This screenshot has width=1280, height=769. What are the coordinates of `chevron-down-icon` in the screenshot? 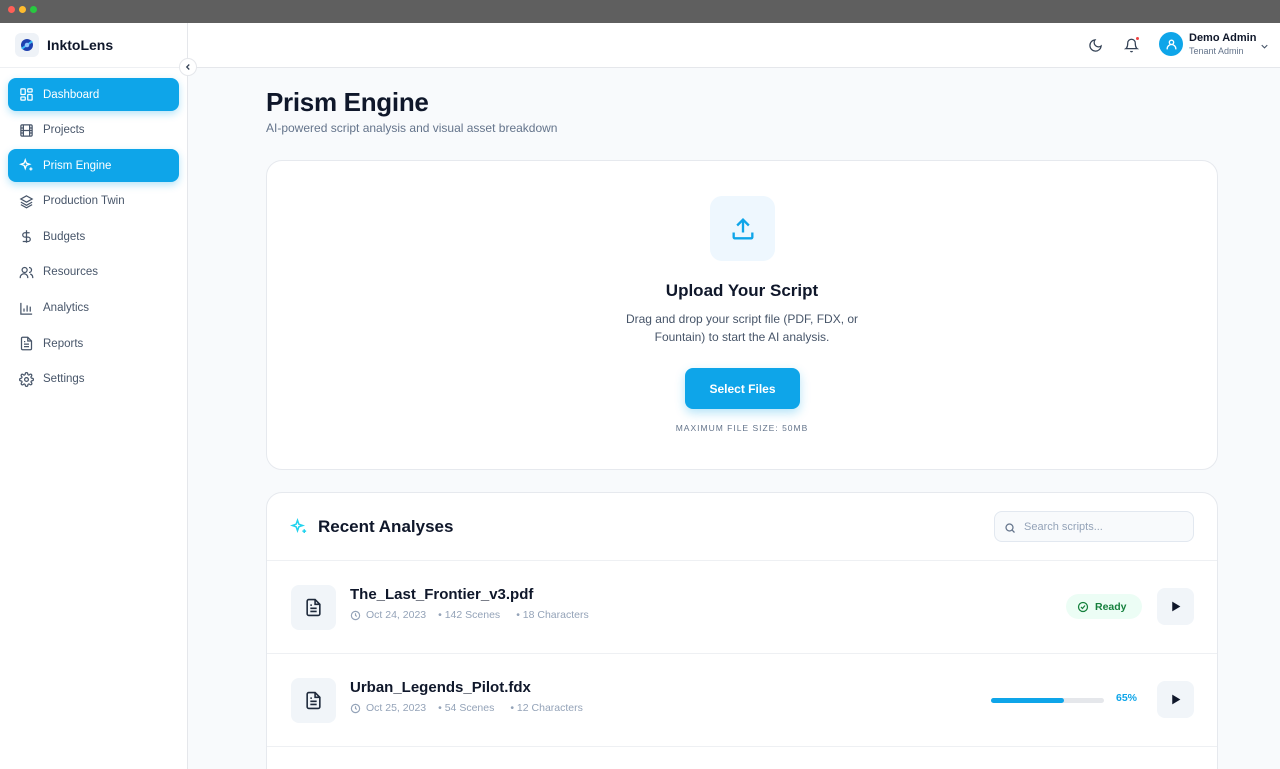 It's located at (1264, 46).